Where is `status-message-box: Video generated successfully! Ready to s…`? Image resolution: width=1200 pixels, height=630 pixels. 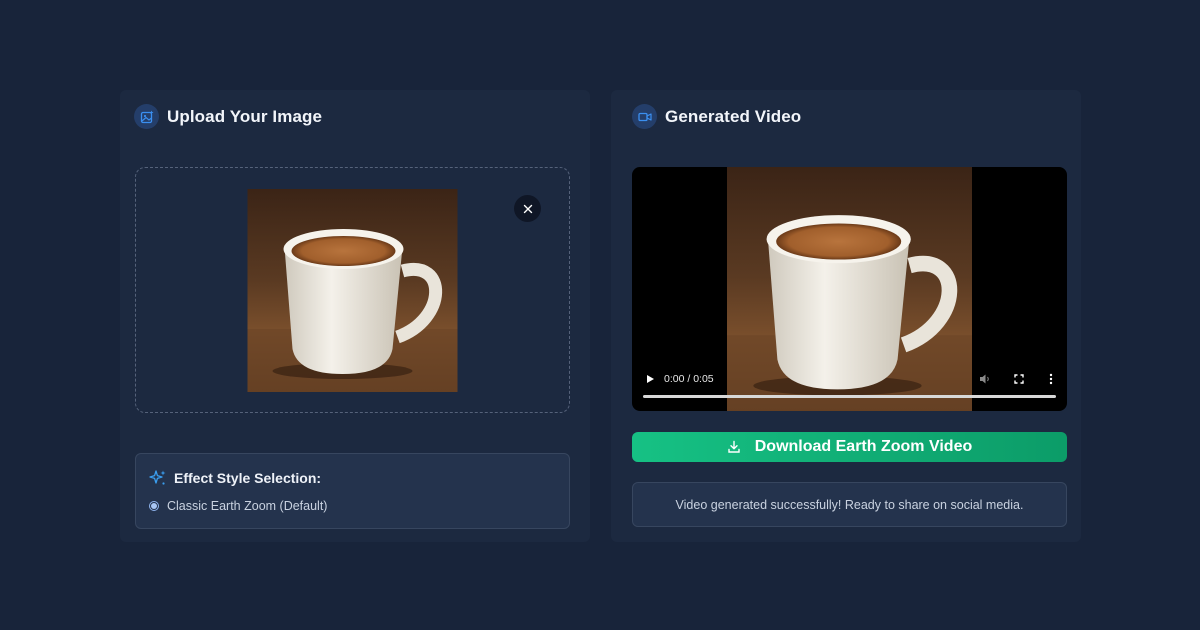 status-message-box: Video generated successfully! Ready to s… is located at coordinates (849, 504).